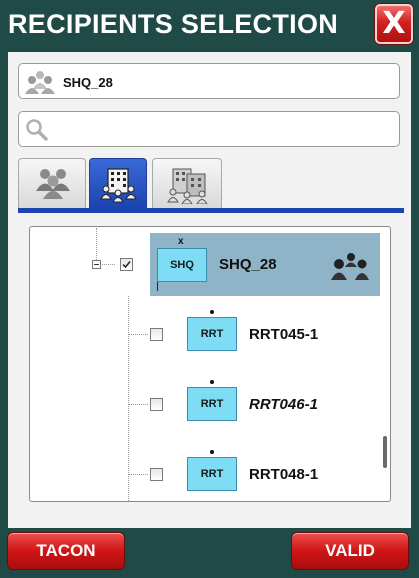 This screenshot has height=578, width=419. Describe the element at coordinates (88, 82) in the screenshot. I see `selected-recipient-name: SHQ_28` at that location.